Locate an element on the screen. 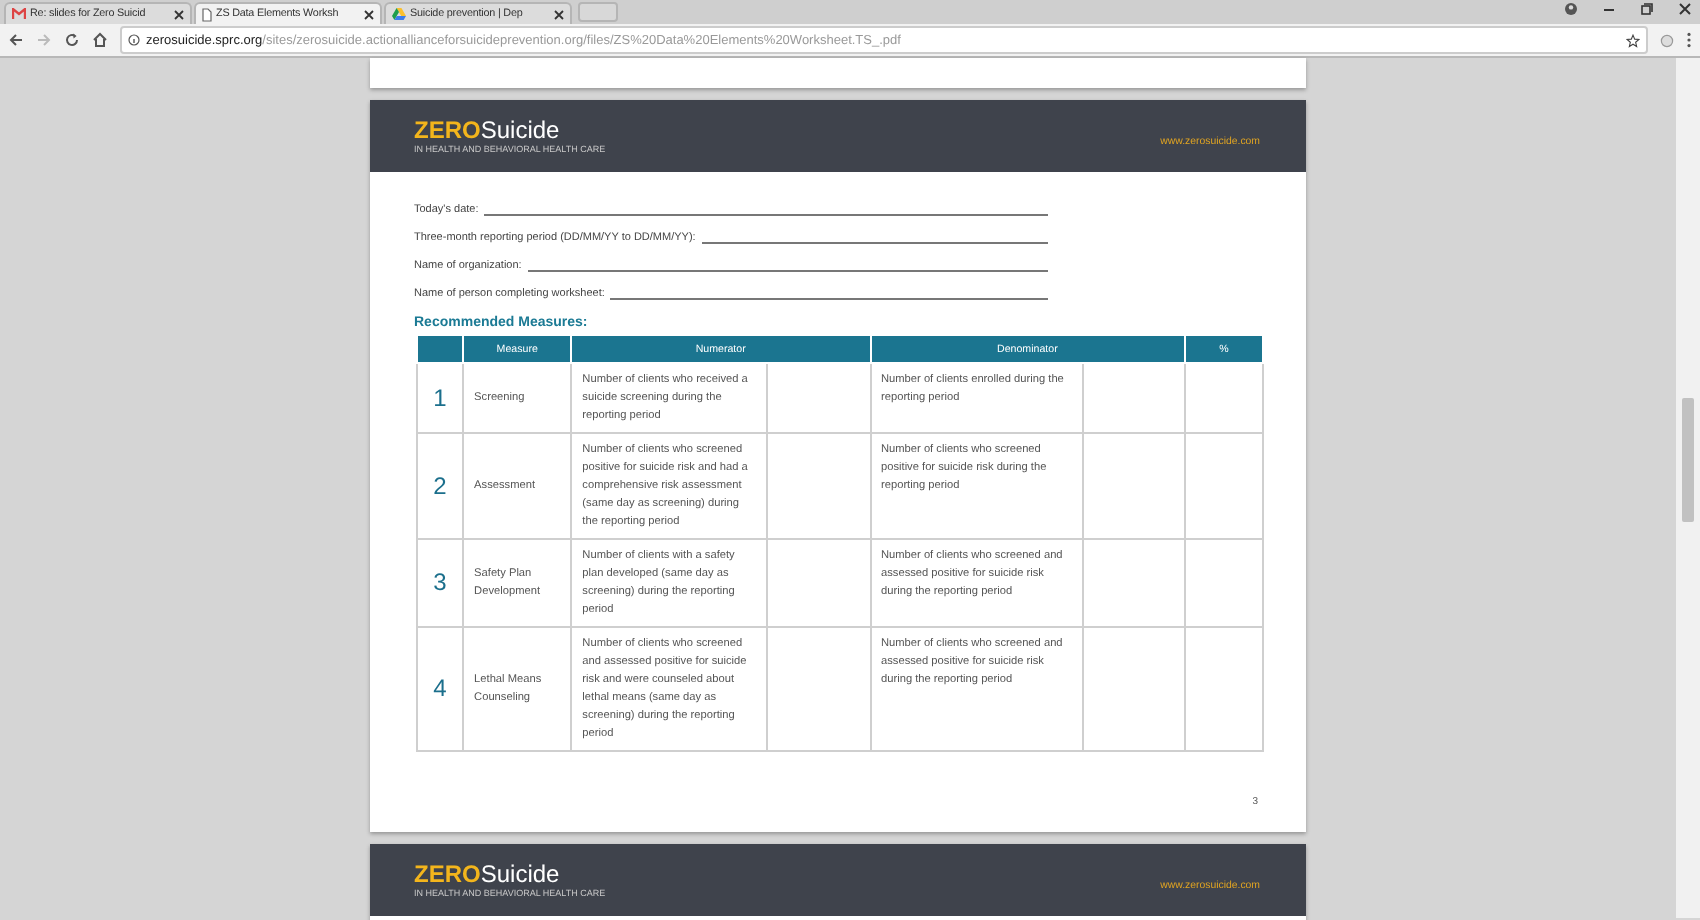 The image size is (1700, 920). scrollbar-thumb is located at coordinates (1688, 460).